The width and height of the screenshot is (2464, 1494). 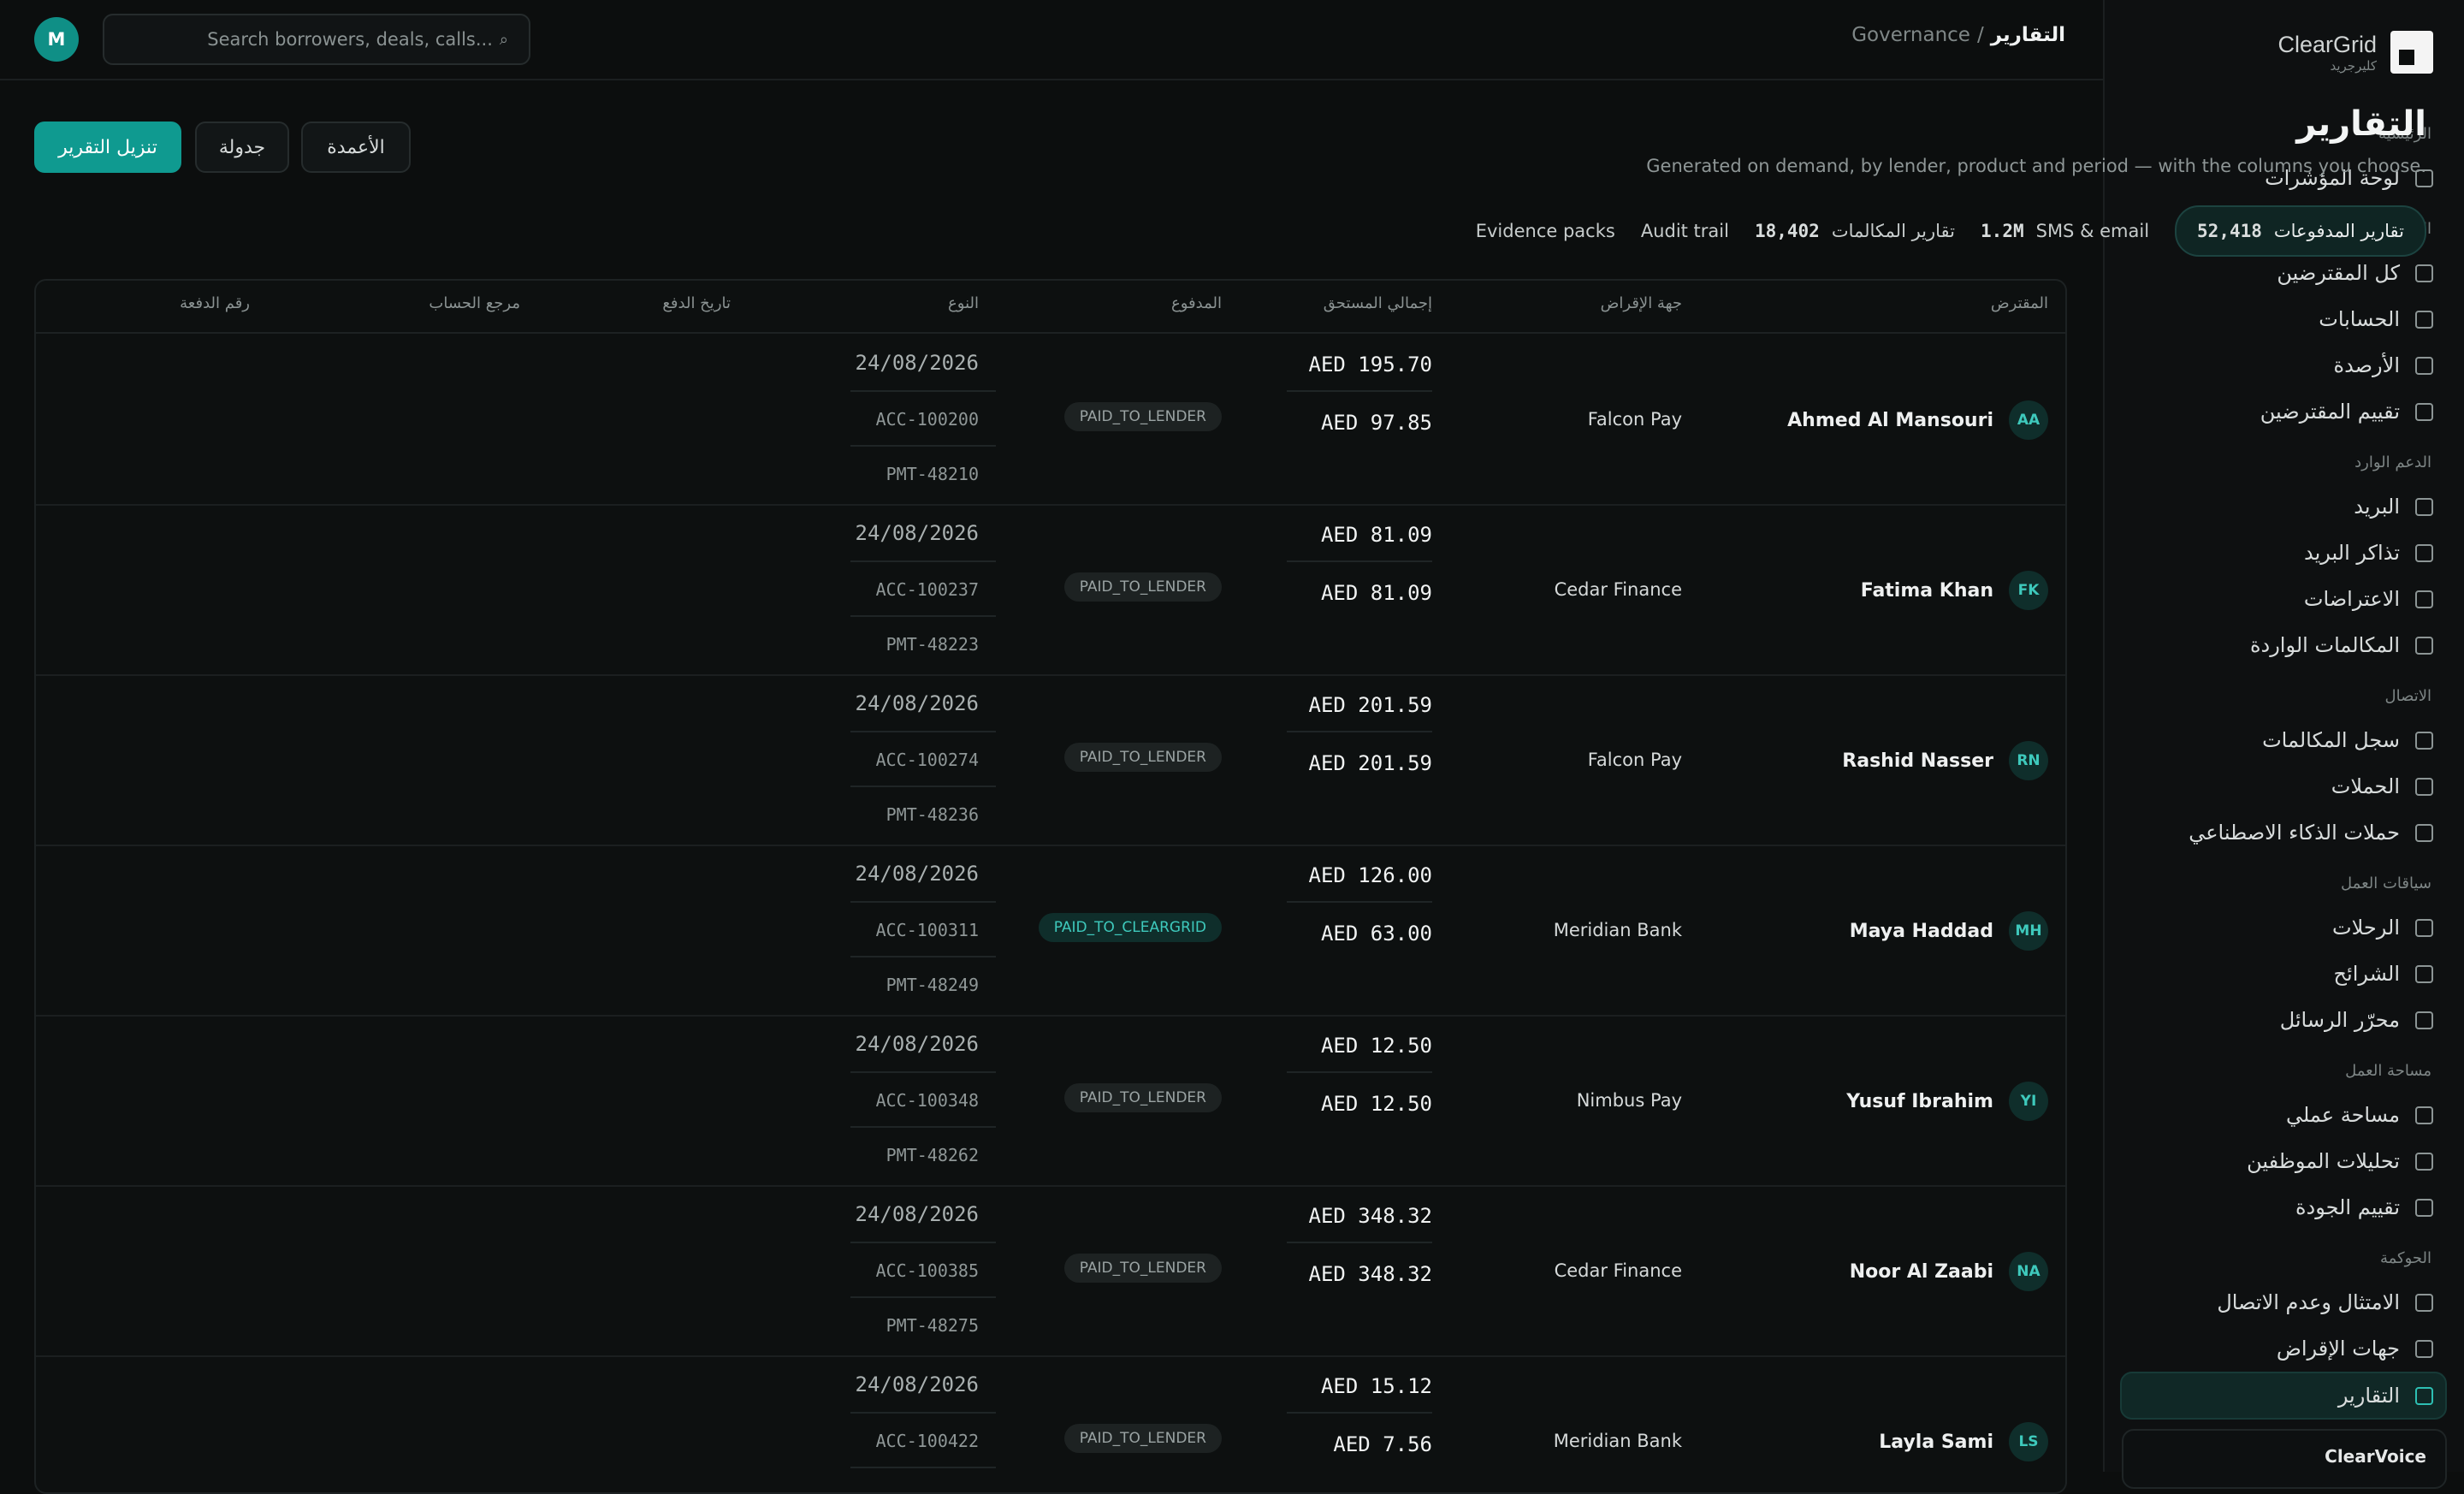 What do you see at coordinates (2283, 1207) in the screenshot?
I see `sidebar-item: تقييم الجودة` at bounding box center [2283, 1207].